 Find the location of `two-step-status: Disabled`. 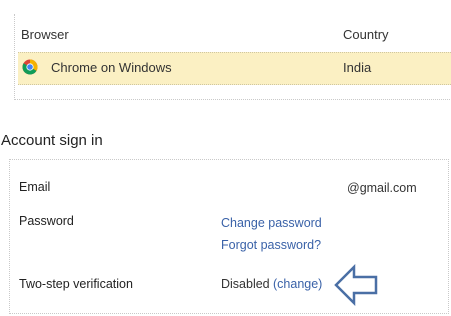

two-step-status: Disabled is located at coordinates (245, 284).